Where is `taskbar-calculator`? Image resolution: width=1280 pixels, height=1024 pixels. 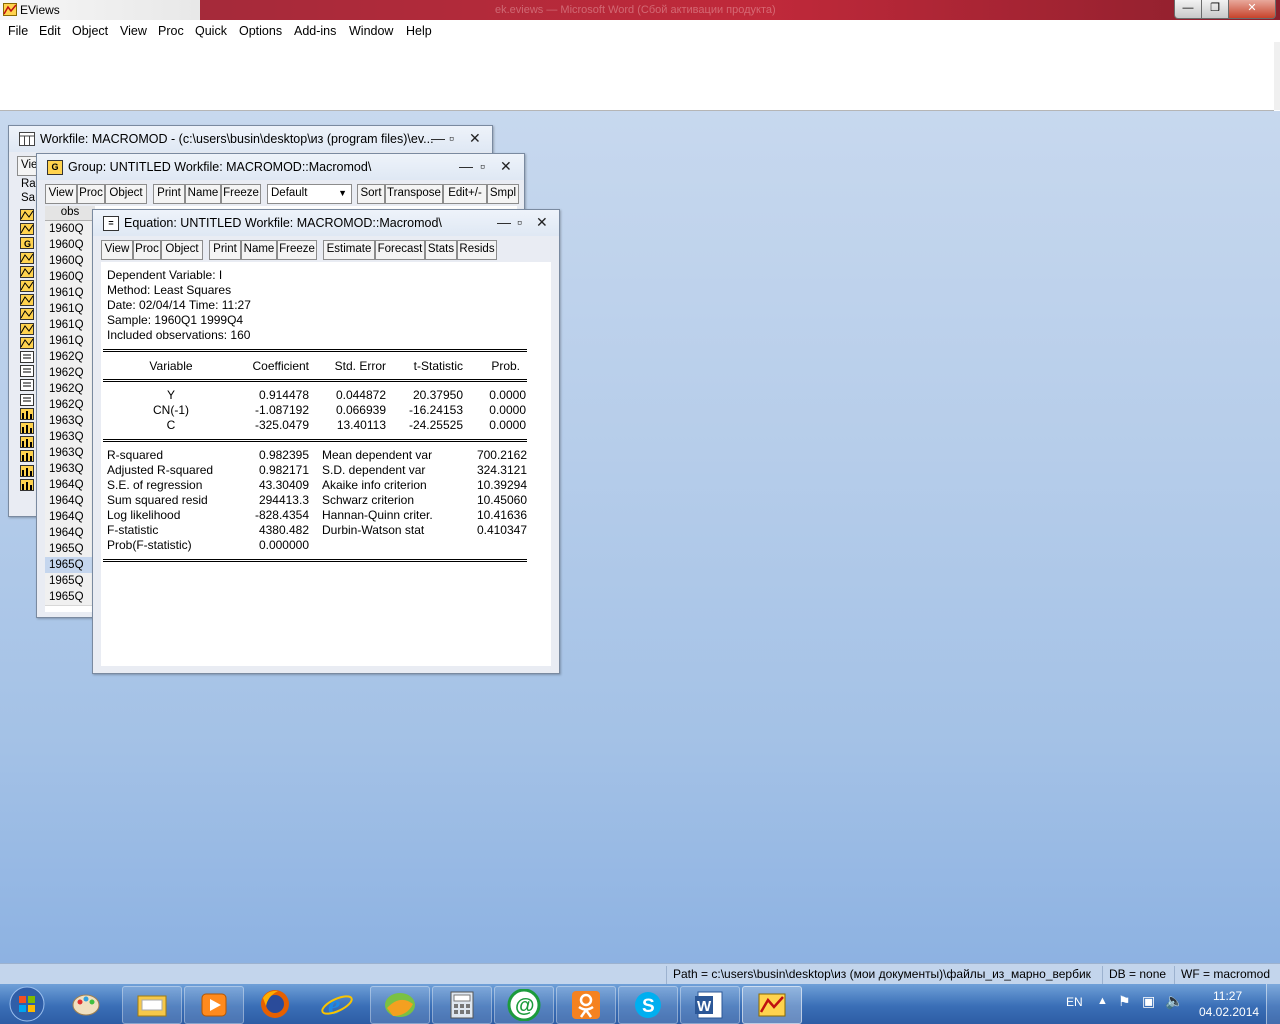 taskbar-calculator is located at coordinates (462, 1005).